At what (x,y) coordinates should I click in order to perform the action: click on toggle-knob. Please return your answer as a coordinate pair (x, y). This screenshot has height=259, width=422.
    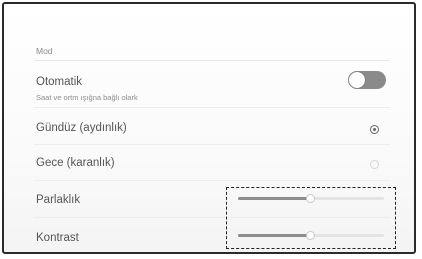
    Looking at the image, I should click on (357, 80).